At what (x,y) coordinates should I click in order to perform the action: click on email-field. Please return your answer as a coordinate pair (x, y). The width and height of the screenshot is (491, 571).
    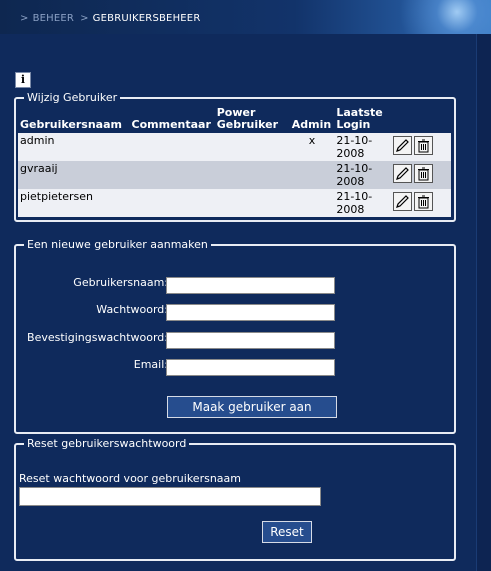
    Looking at the image, I should click on (250, 367).